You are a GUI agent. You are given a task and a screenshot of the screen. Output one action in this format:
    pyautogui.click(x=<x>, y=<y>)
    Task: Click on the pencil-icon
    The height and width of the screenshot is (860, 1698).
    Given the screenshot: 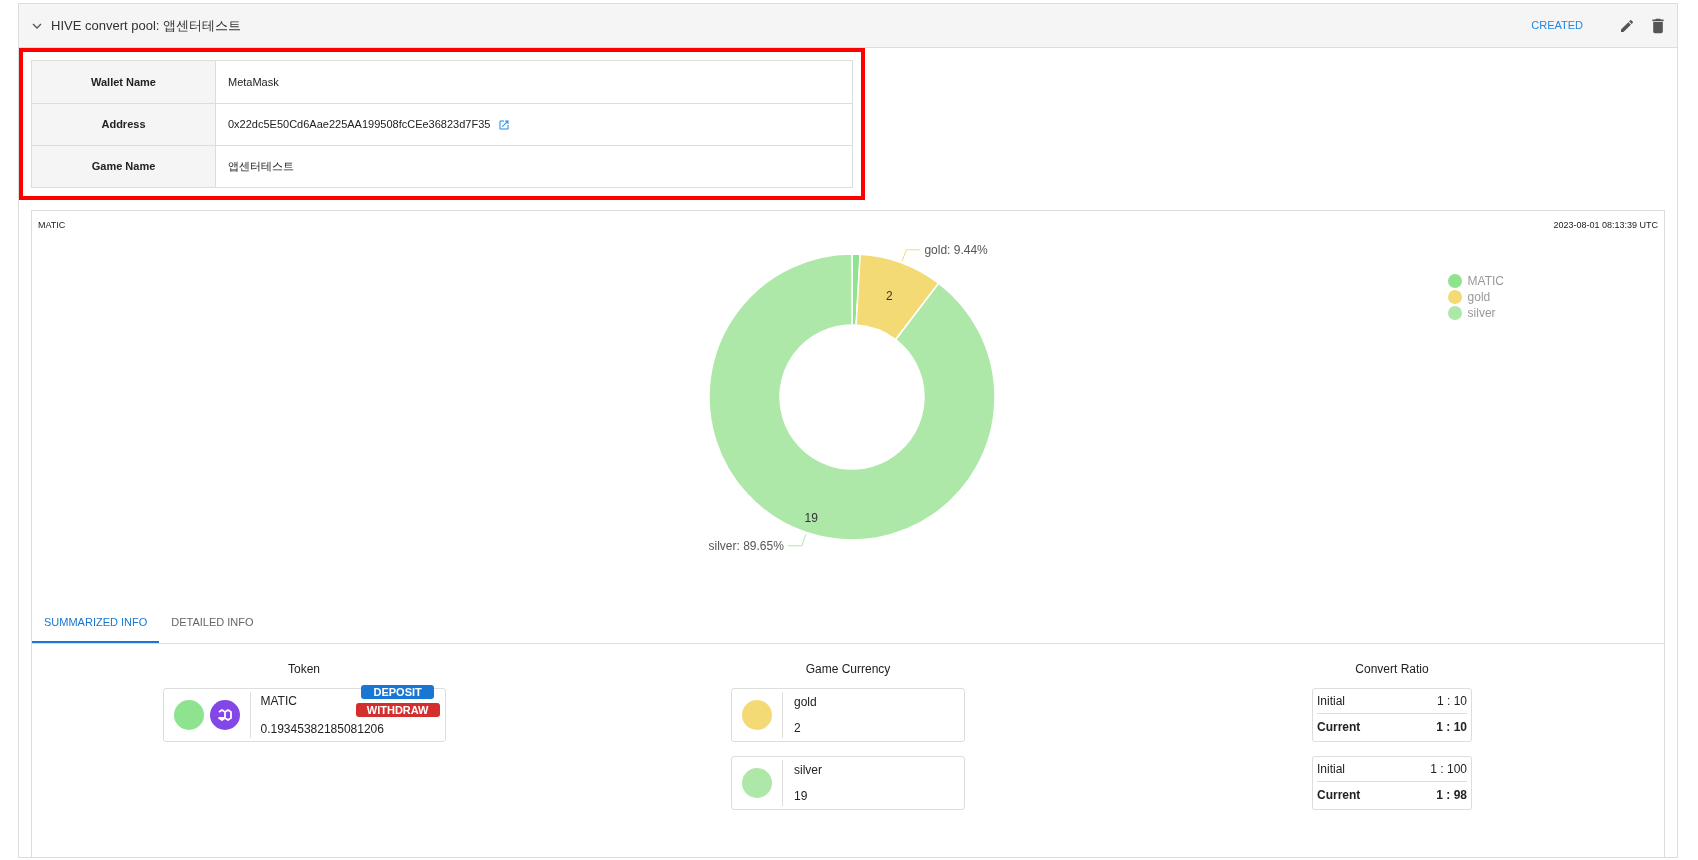 What is the action you would take?
    pyautogui.click(x=1627, y=25)
    